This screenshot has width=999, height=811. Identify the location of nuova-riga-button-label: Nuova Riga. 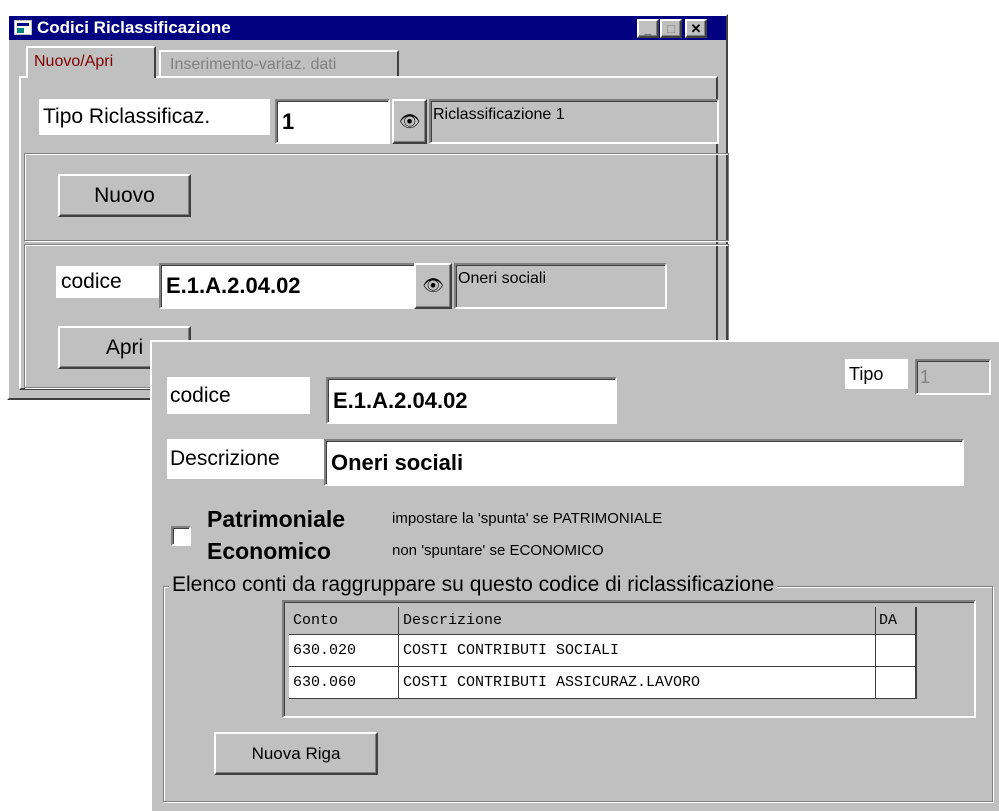
(296, 753).